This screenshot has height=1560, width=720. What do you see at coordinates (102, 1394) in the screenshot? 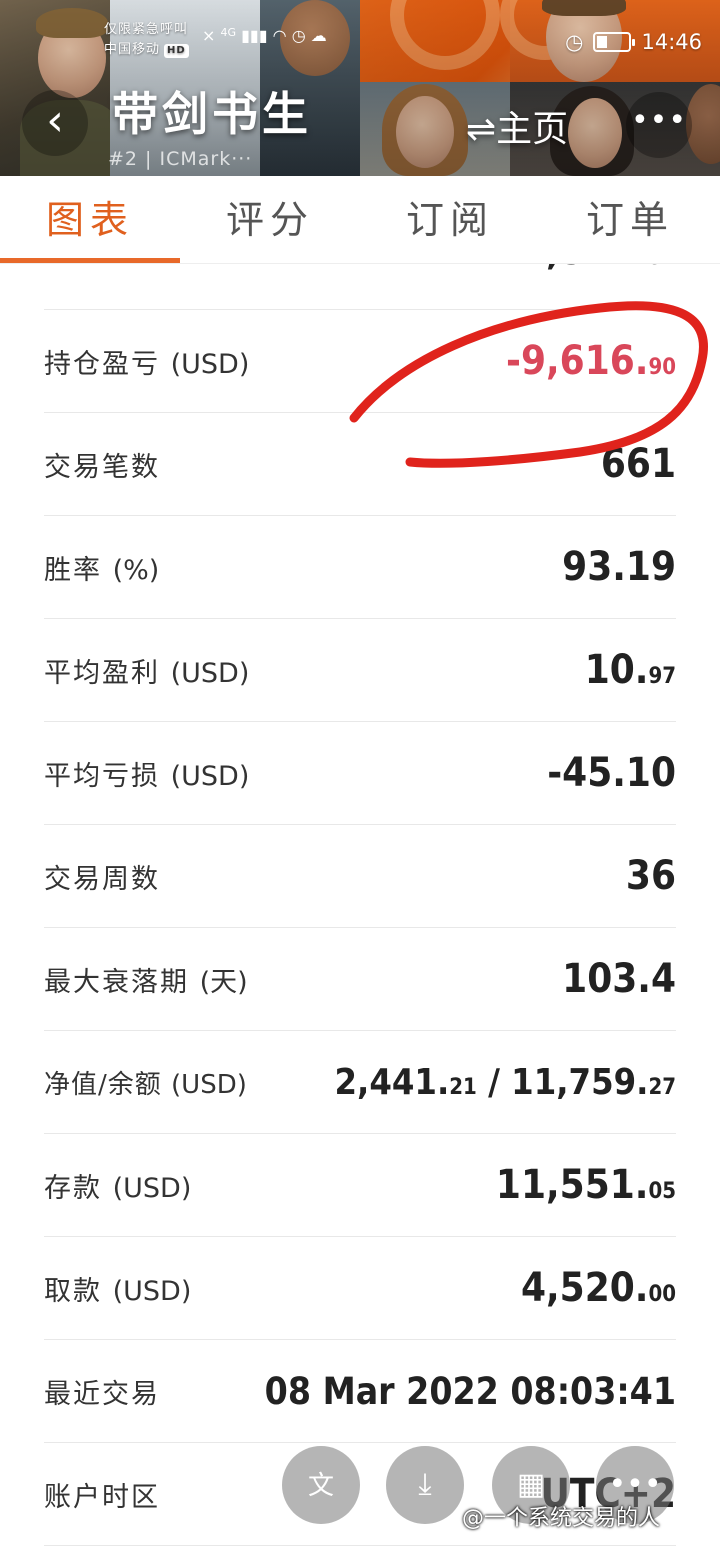
I see `stat-label: 最近交易` at bounding box center [102, 1394].